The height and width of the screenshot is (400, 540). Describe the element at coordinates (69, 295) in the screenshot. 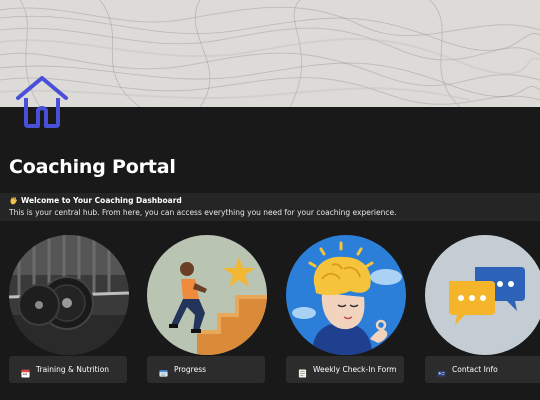

I see `barbell-image` at that location.